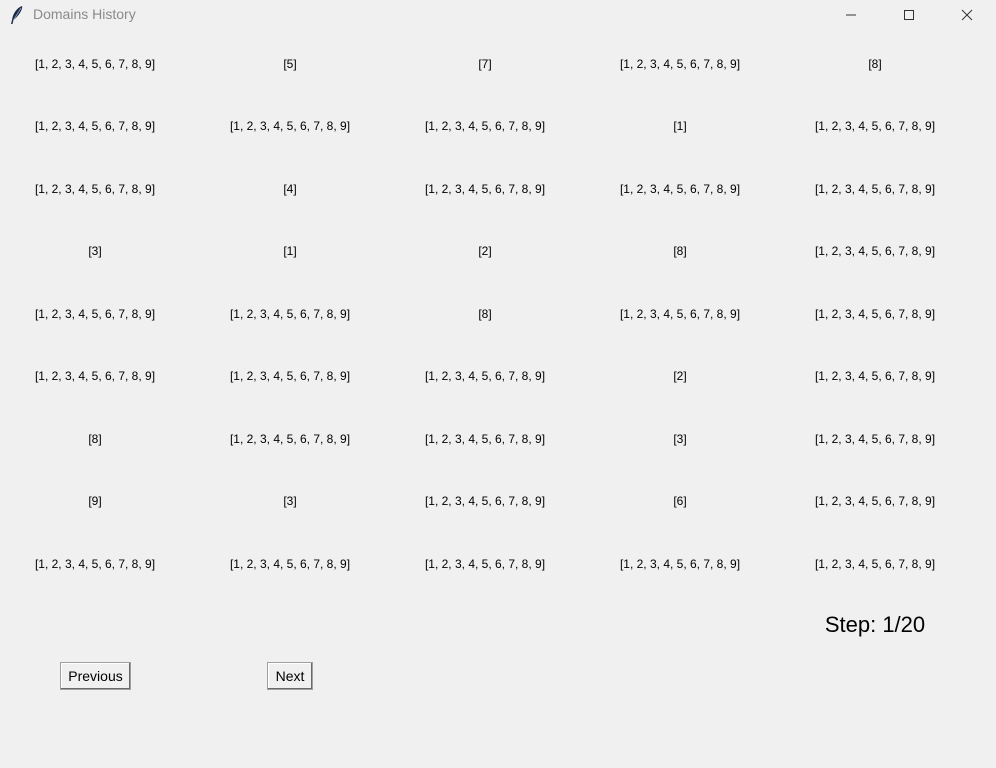  What do you see at coordinates (290, 64) in the screenshot?
I see `domain-cell: [5]` at bounding box center [290, 64].